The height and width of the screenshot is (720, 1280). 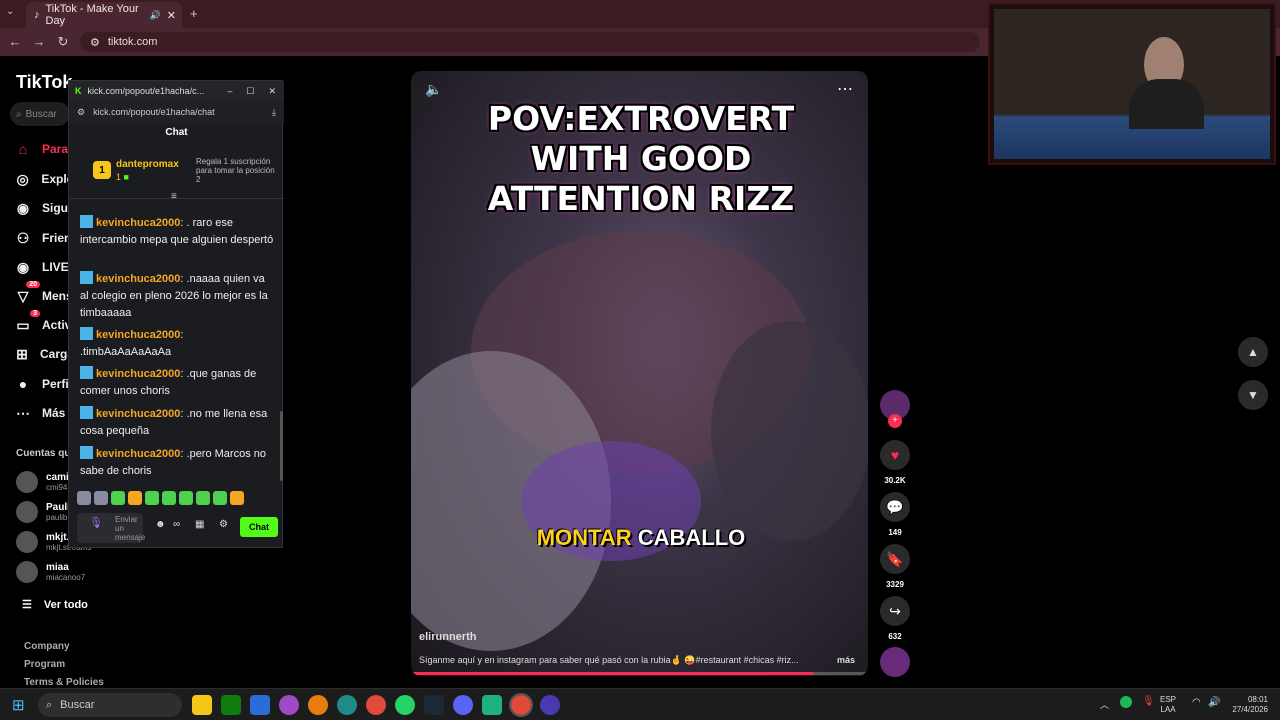 What do you see at coordinates (1253, 352) in the screenshot?
I see `previous-video-button: ▲` at bounding box center [1253, 352].